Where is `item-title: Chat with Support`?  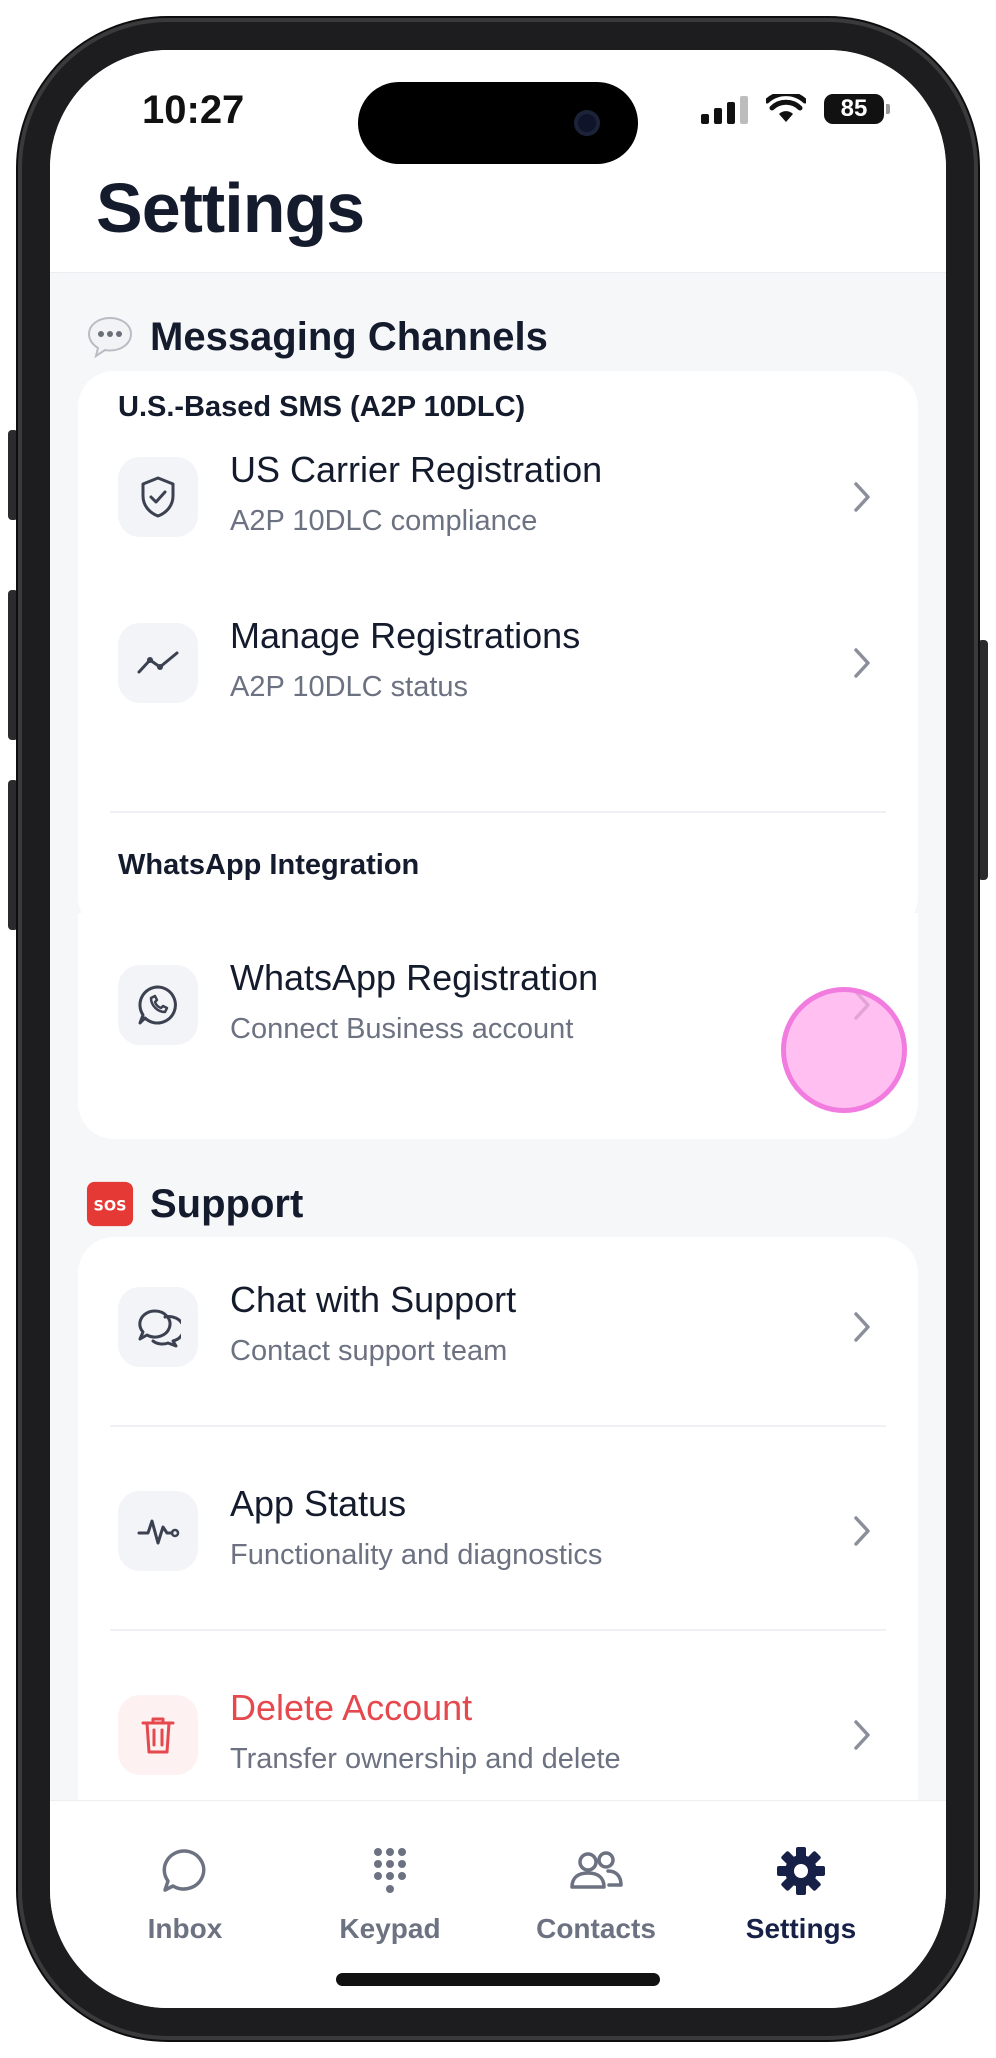
item-title: Chat with Support is located at coordinates (373, 1299).